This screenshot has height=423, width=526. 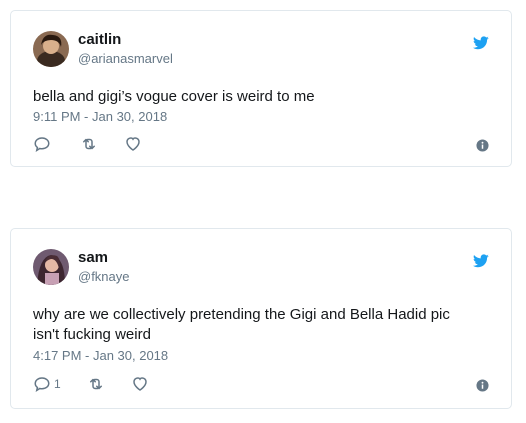 What do you see at coordinates (104, 276) in the screenshot?
I see `user-handle: @fknaye` at bounding box center [104, 276].